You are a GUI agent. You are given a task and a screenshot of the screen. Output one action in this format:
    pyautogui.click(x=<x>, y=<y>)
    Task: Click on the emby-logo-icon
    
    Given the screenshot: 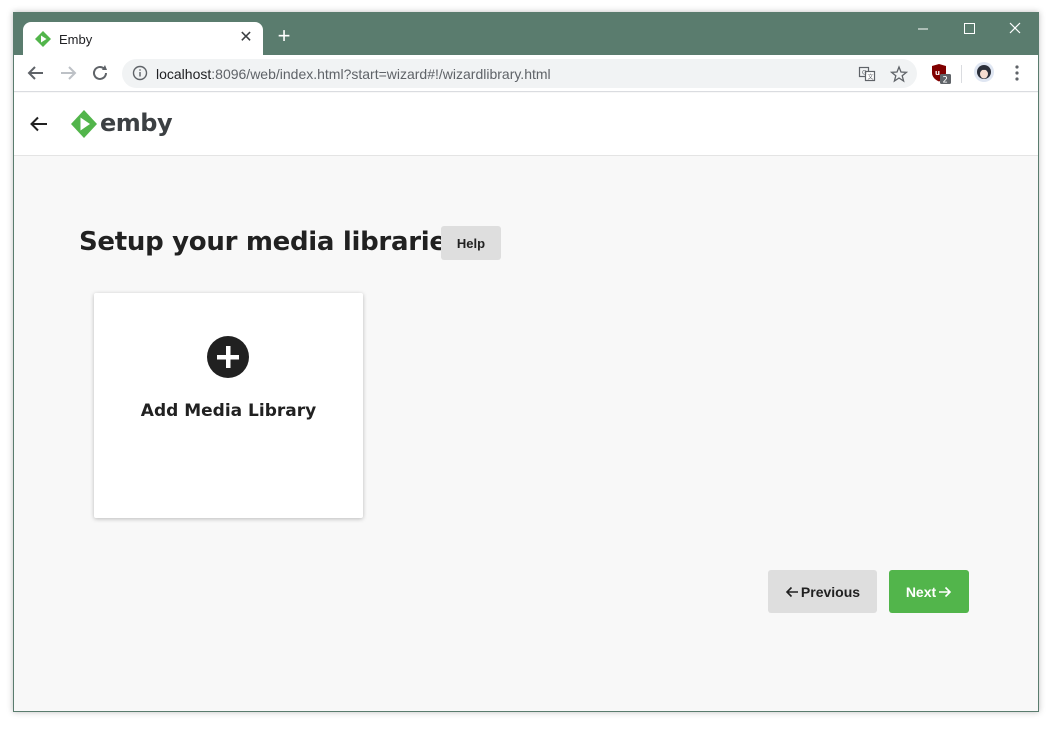 What is the action you would take?
    pyautogui.click(x=84, y=124)
    